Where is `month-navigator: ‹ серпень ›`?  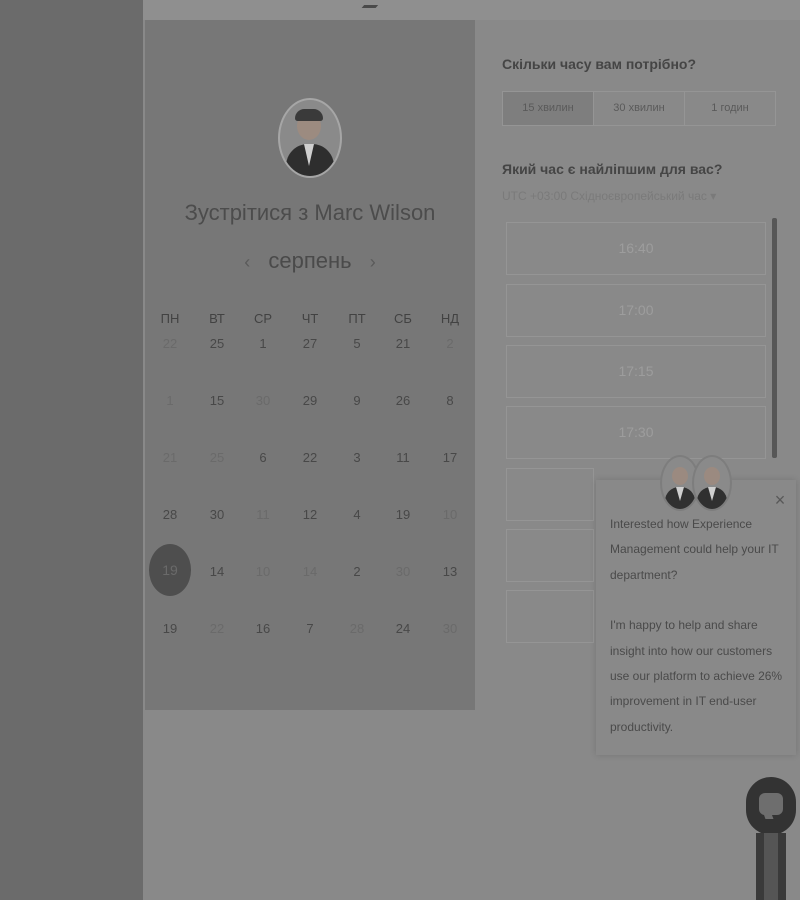 month-navigator: ‹ серпень › is located at coordinates (310, 261).